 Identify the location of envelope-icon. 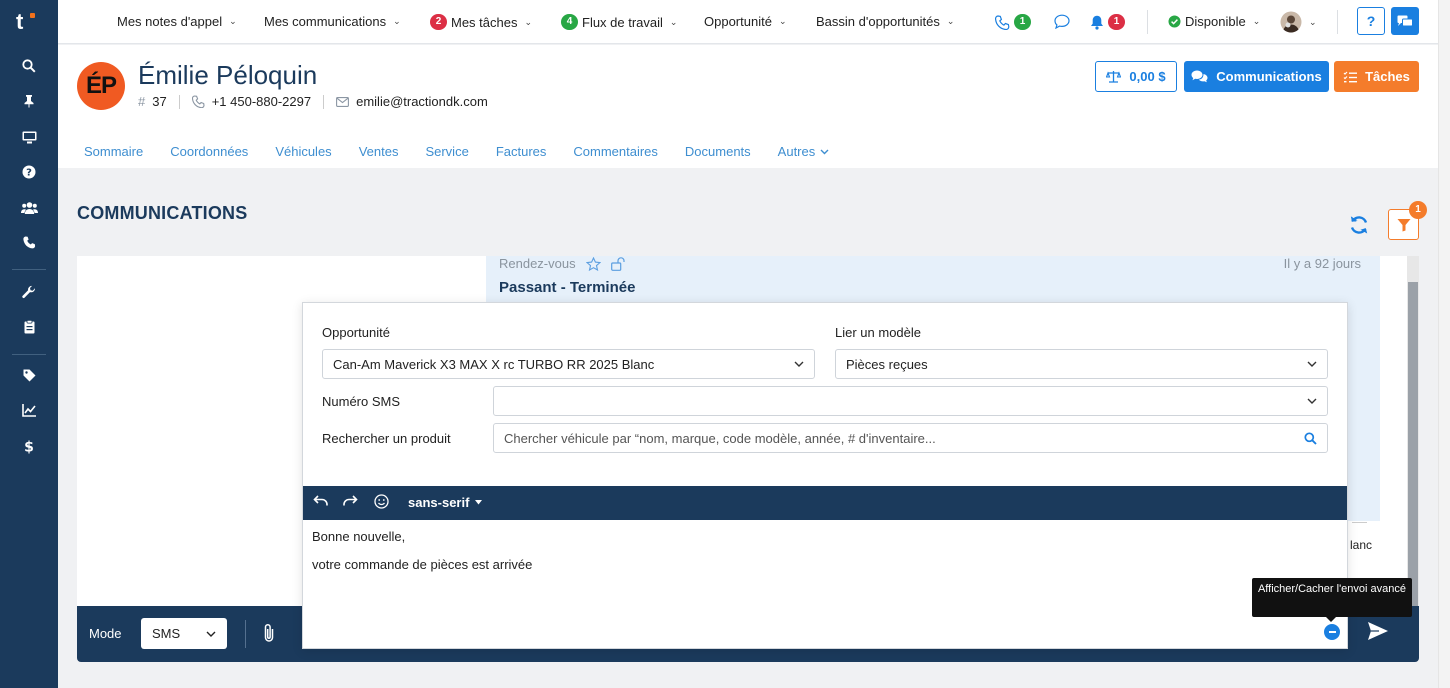
(343, 101).